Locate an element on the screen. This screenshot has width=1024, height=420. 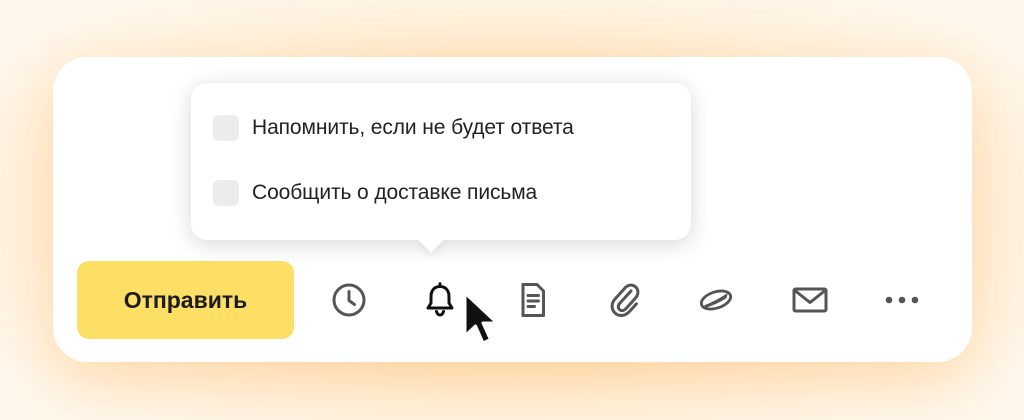
delivery-notice-option: Сообщить о доставке письма is located at coordinates (375, 193).